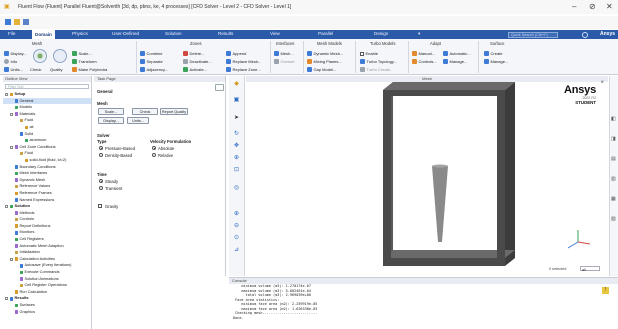 The image size is (618, 329). Describe the element at coordinates (43, 34) in the screenshot. I see `tab-domain: Domain` at that location.